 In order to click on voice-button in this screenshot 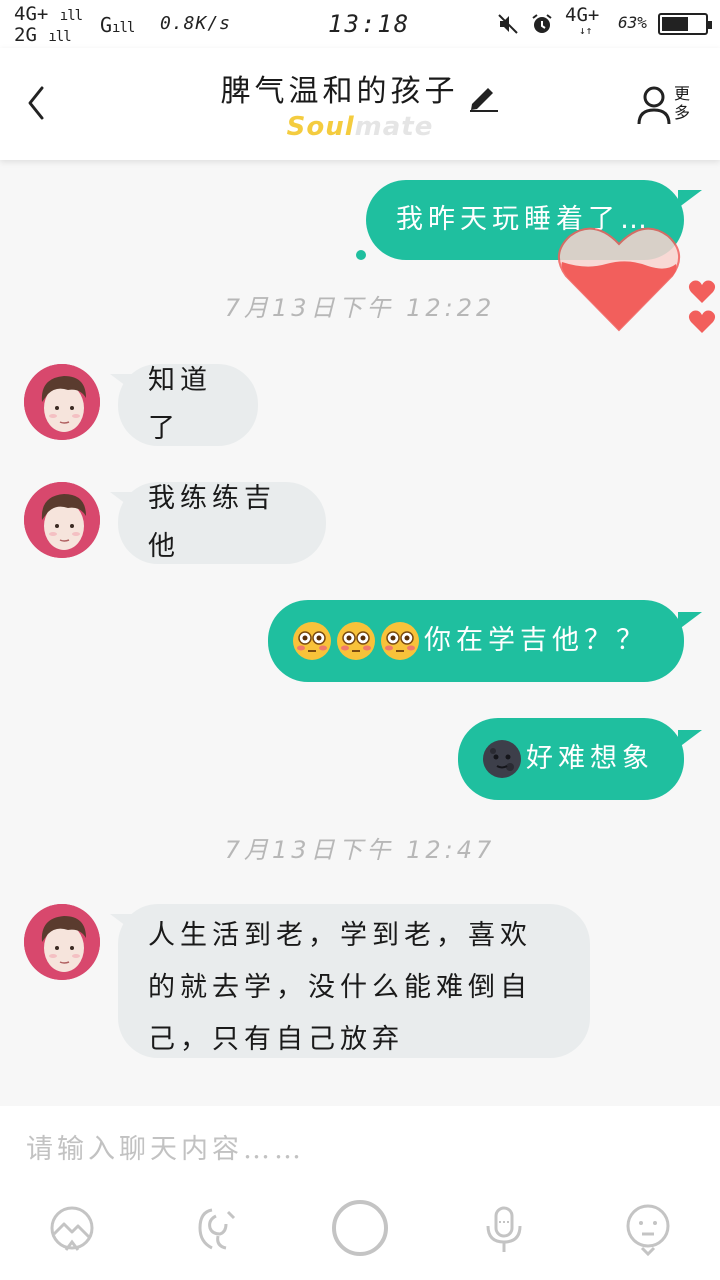, I will do `click(216, 1228)`.